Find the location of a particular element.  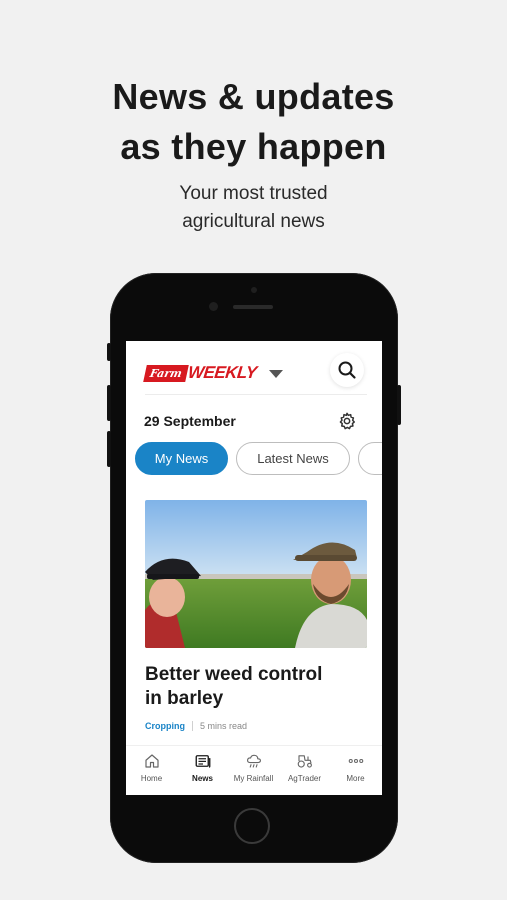

tab-my-news: My News is located at coordinates (181, 458).